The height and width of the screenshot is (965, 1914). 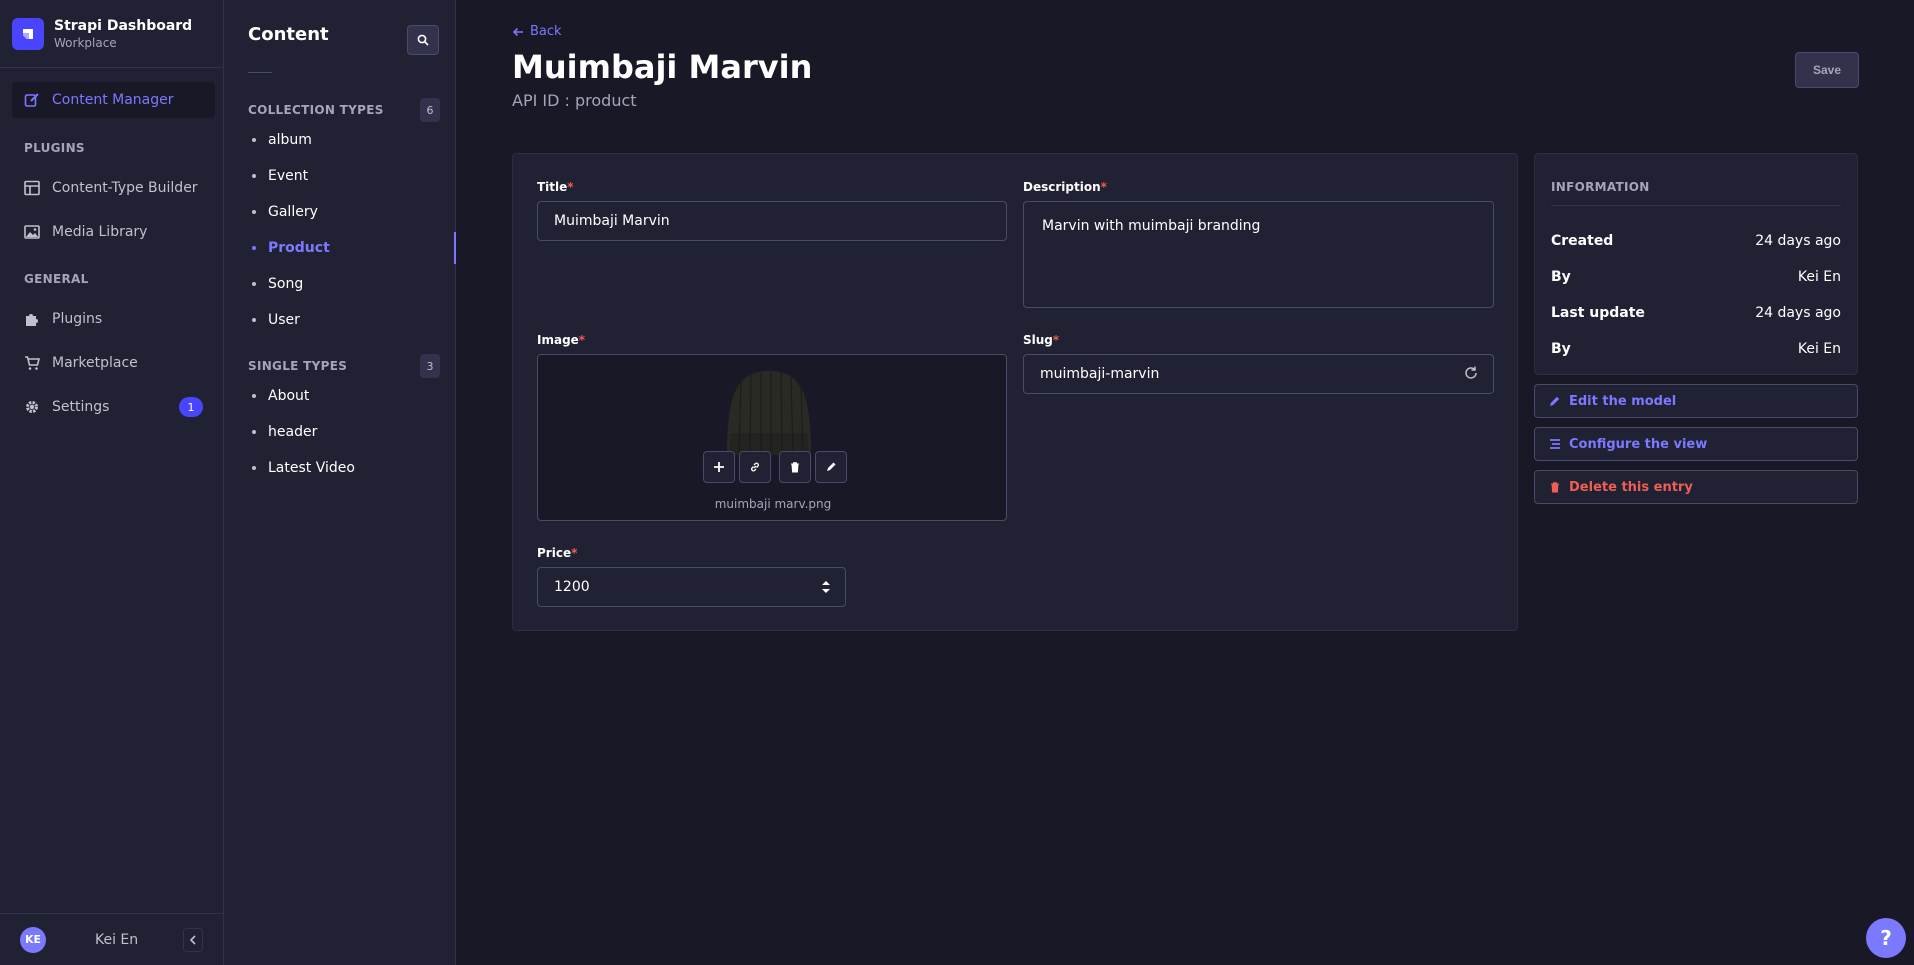 What do you see at coordinates (293, 212) in the screenshot?
I see `subnav-item-label: Gallery` at bounding box center [293, 212].